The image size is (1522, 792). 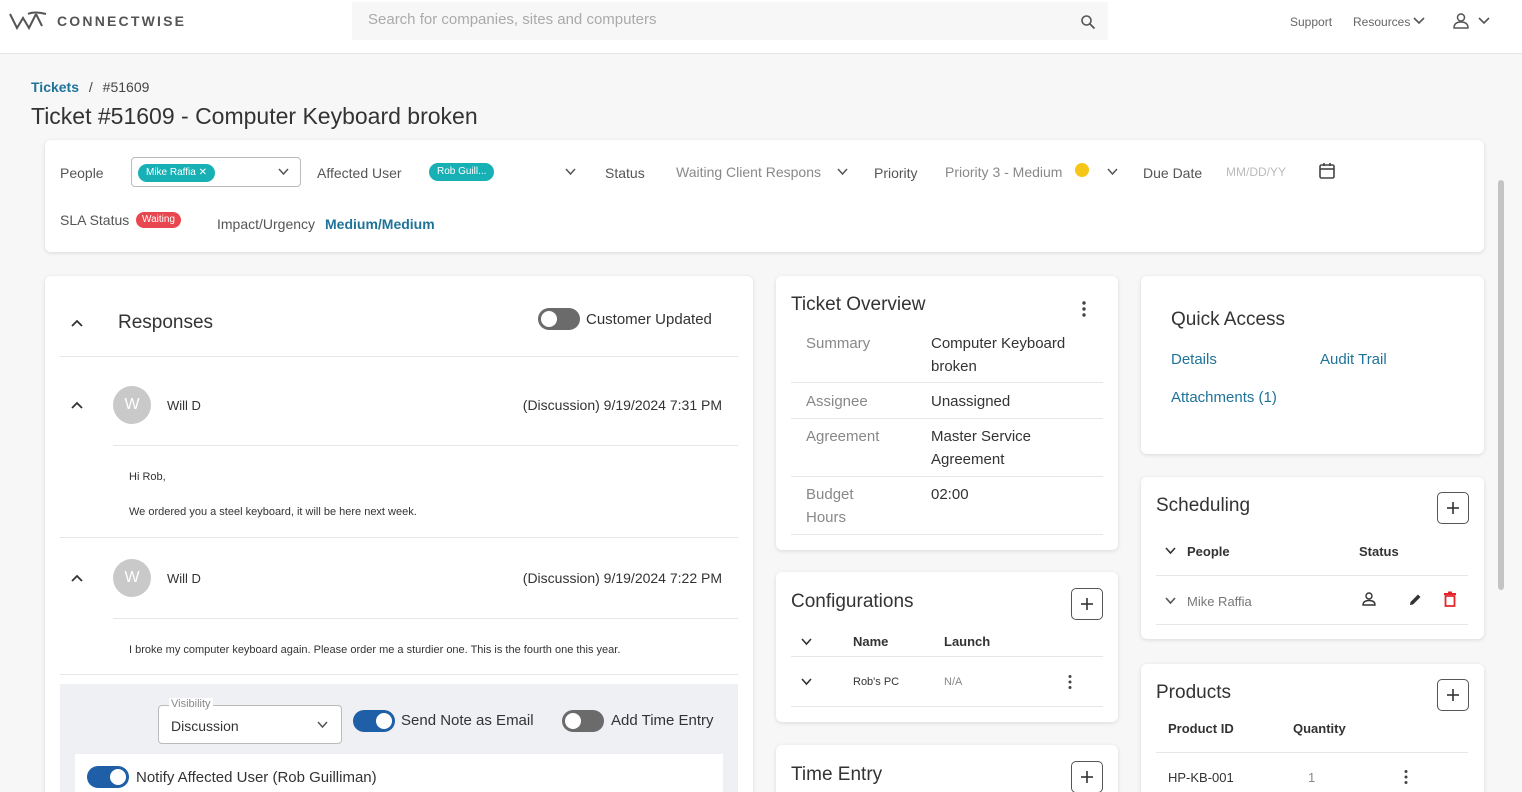 I want to click on customer-updated-label: Customer Updated, so click(x=649, y=319).